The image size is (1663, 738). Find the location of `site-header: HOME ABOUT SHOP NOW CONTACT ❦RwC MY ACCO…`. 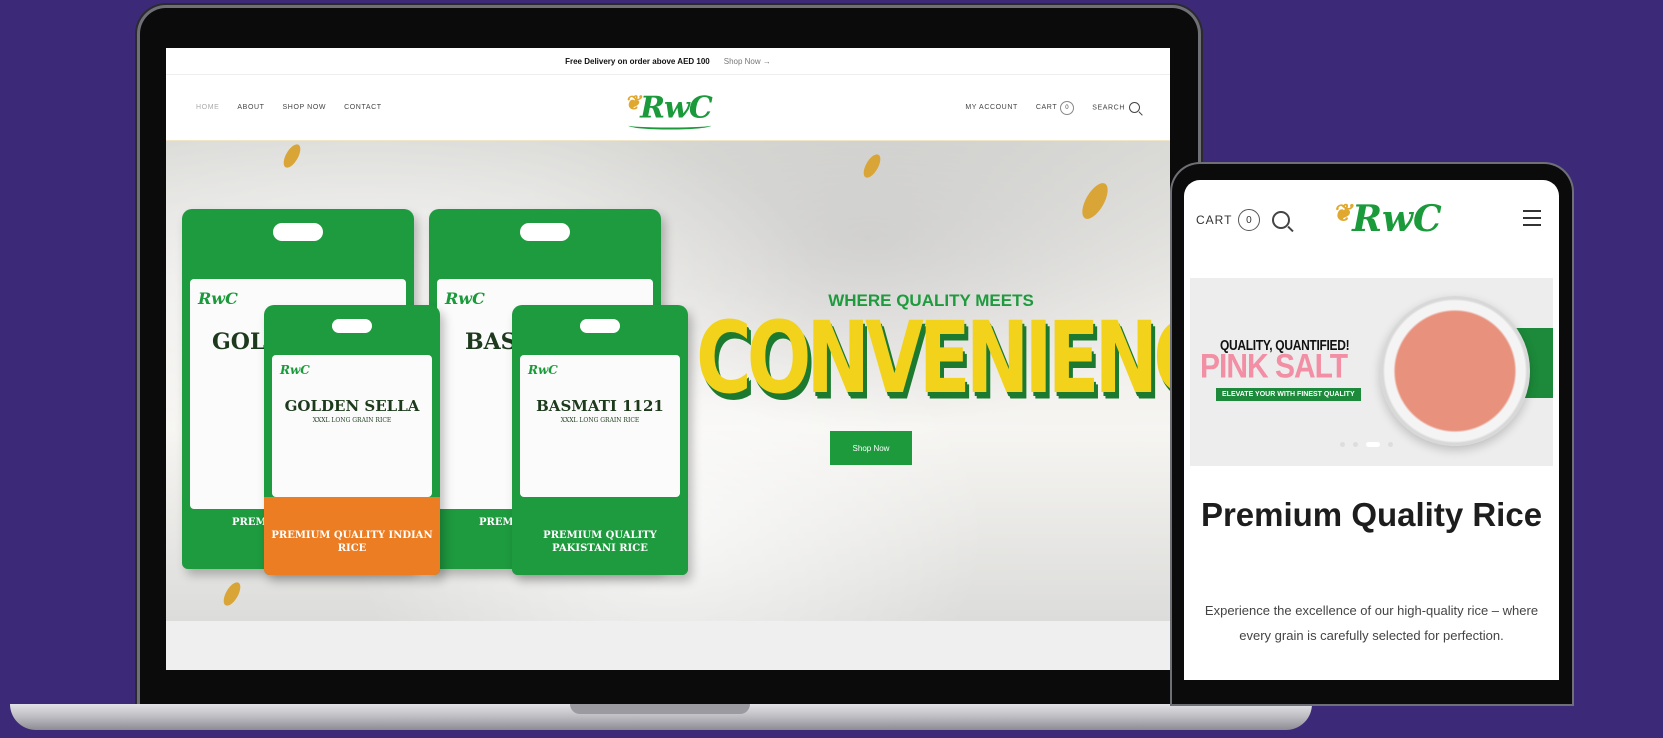

site-header: HOME ABOUT SHOP NOW CONTACT ❦RwC MY ACCO… is located at coordinates (668, 108).